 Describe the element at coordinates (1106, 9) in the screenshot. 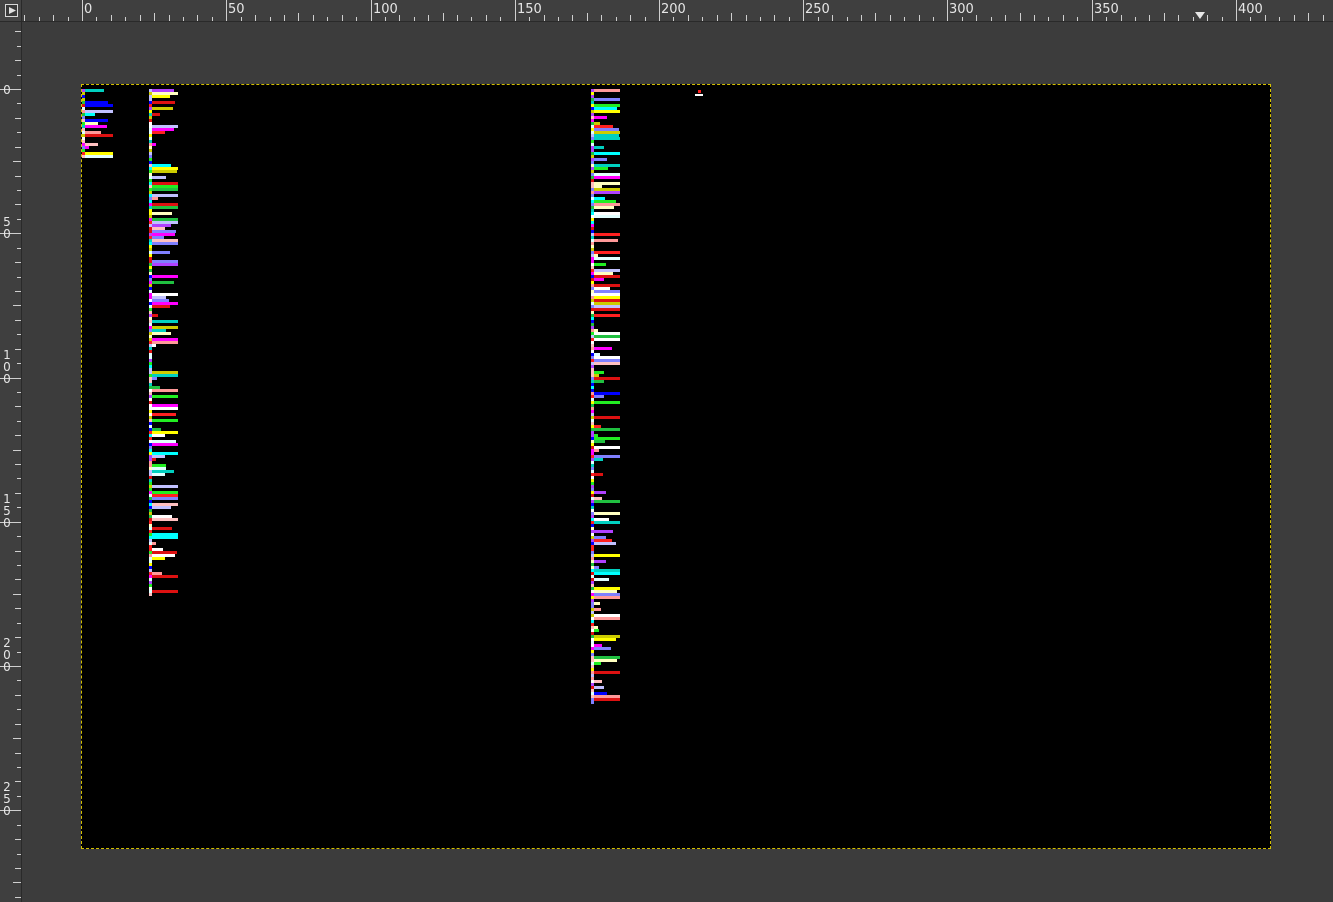

I see `ruler-label: 350` at that location.